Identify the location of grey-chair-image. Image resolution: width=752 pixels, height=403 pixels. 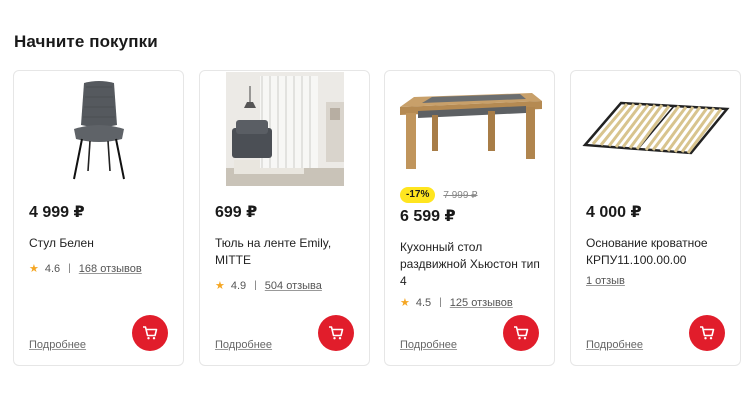
(98, 130).